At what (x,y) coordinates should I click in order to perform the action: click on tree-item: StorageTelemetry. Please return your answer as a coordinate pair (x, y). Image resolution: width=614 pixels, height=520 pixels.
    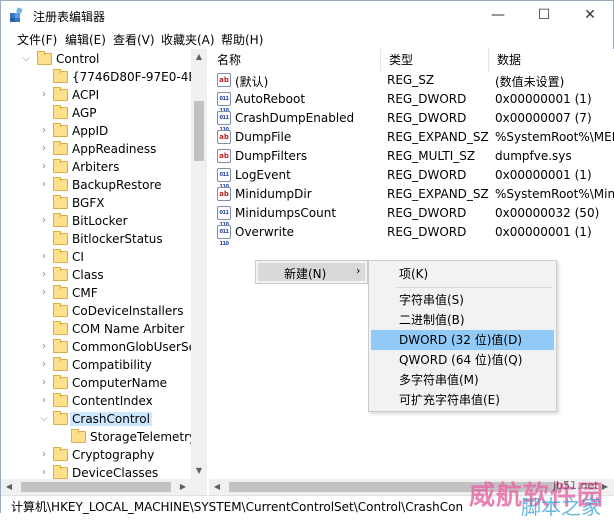
    Looking at the image, I should click on (98, 438).